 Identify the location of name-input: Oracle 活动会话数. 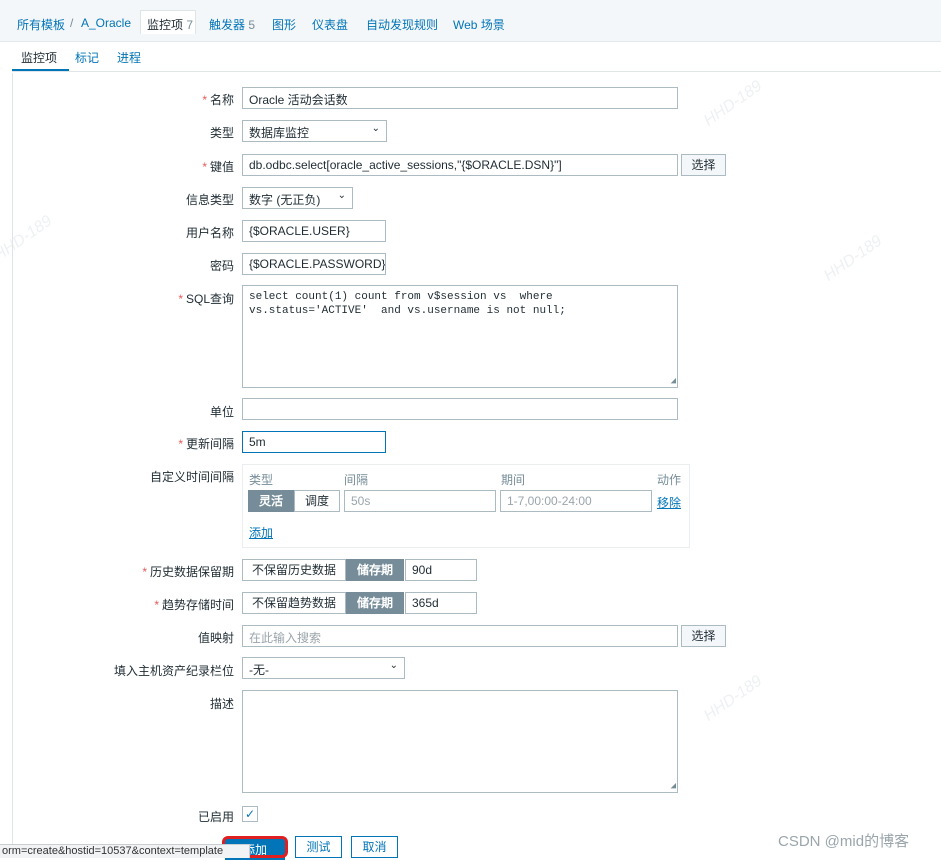
(460, 98).